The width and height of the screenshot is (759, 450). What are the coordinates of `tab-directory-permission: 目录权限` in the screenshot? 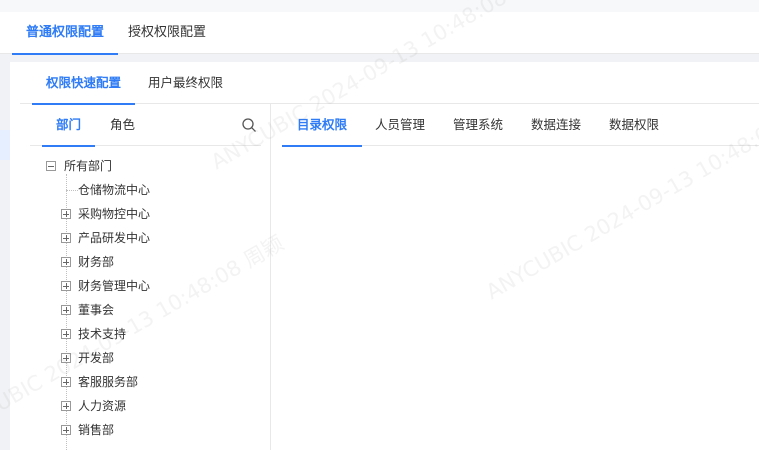 It's located at (322, 125).